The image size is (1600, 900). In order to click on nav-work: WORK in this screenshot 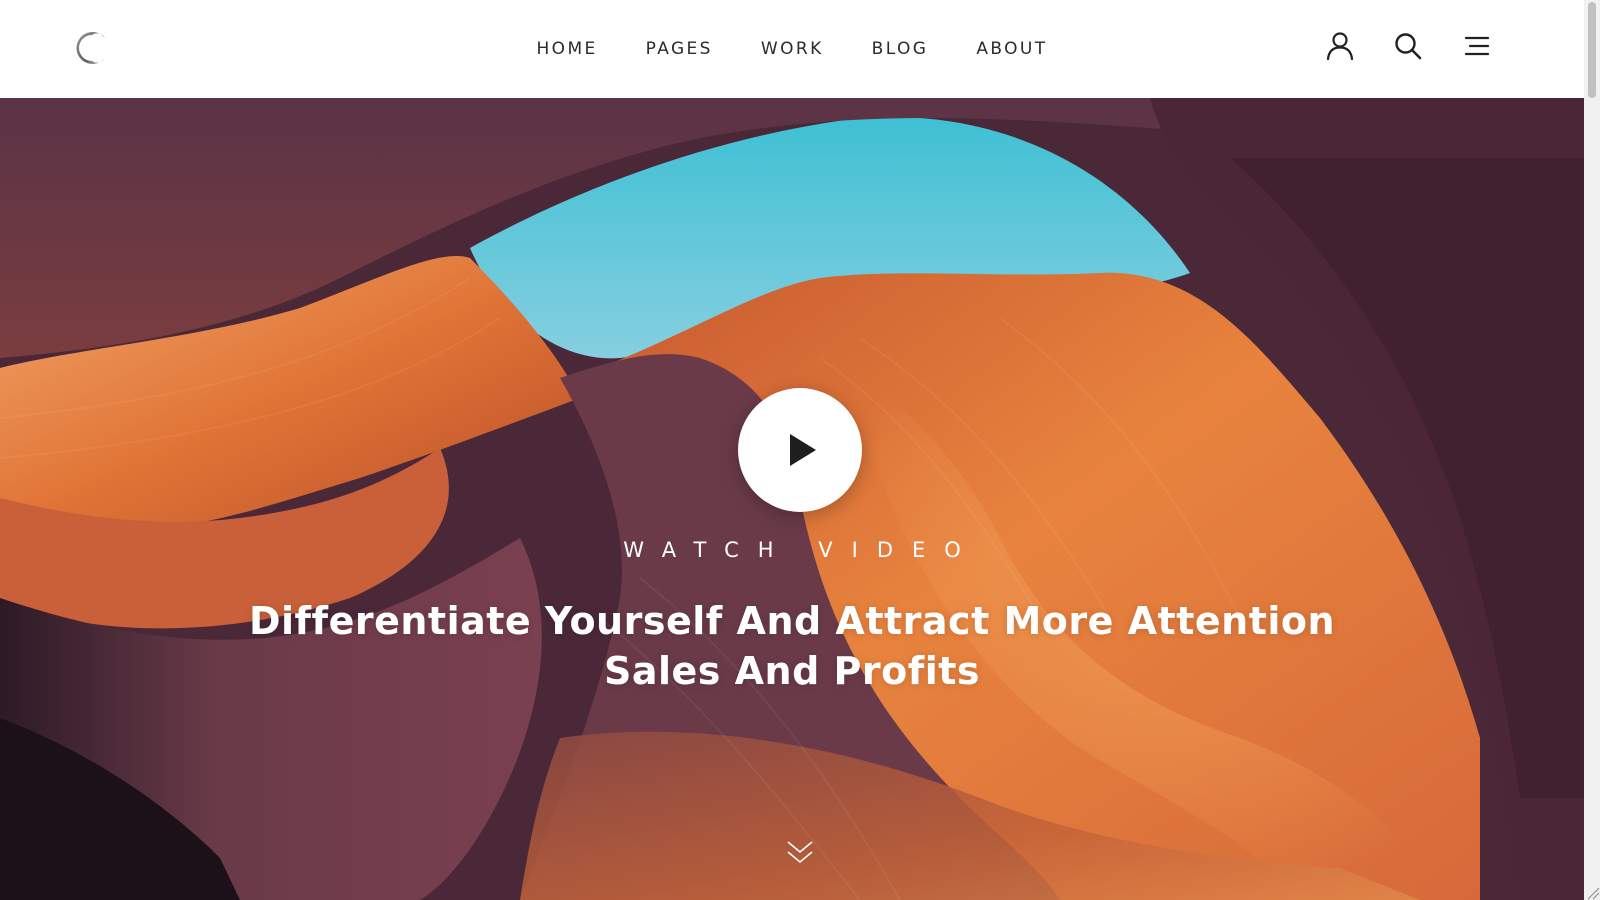, I will do `click(792, 49)`.